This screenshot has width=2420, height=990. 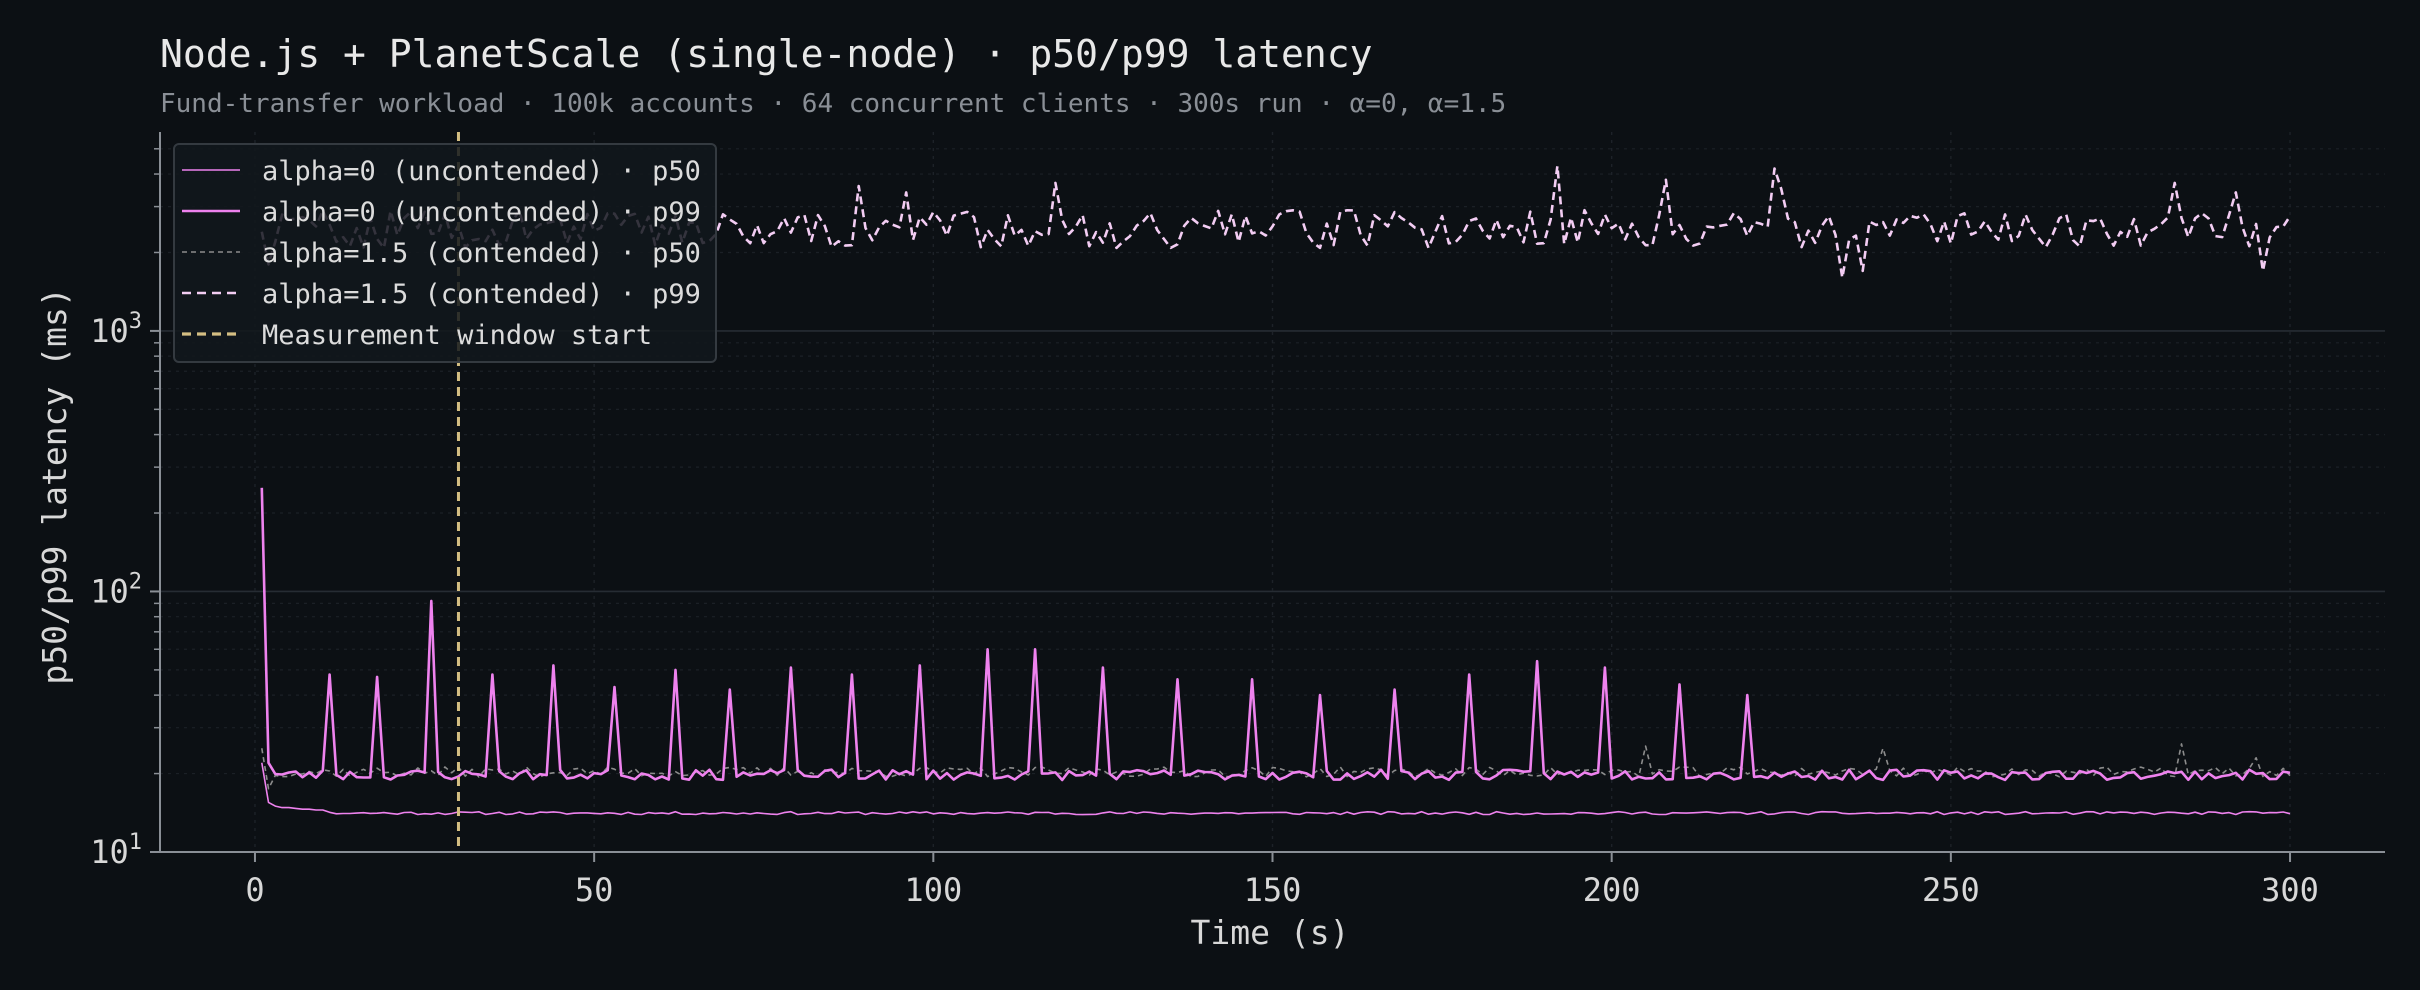 I want to click on x-tick-label: 150, so click(x=1273, y=890).